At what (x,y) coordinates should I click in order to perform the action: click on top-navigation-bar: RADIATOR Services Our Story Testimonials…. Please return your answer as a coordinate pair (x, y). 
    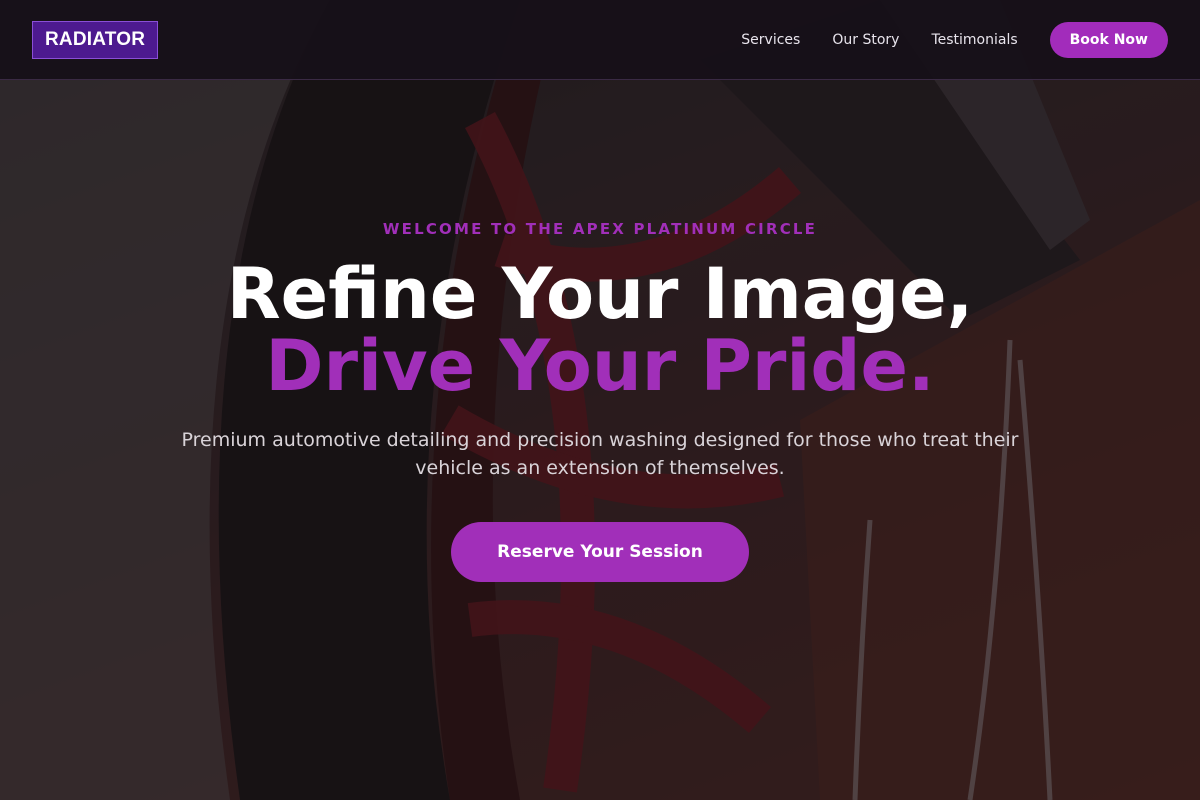
    Looking at the image, I should click on (600, 40).